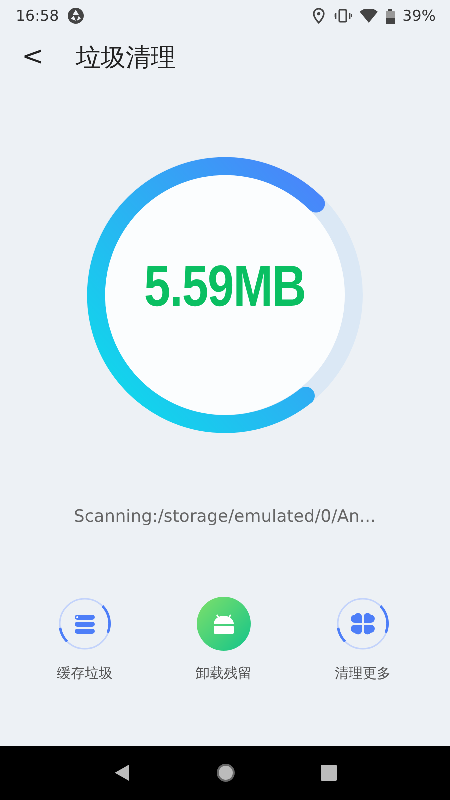 The height and width of the screenshot is (800, 450). What do you see at coordinates (369, 16) in the screenshot?
I see `wifi-icon` at bounding box center [369, 16].